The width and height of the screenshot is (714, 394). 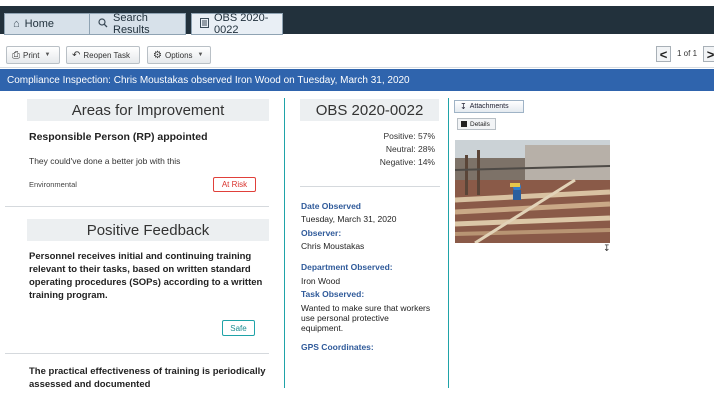 I want to click on department-observed-label: Department Observed:, so click(x=347, y=267).